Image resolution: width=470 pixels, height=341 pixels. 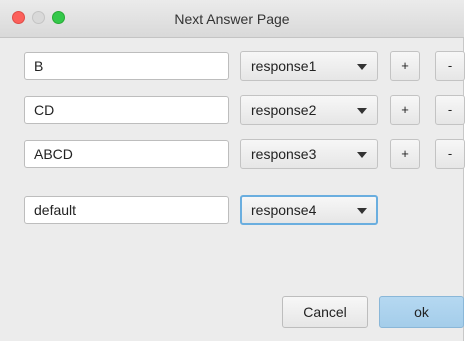 What do you see at coordinates (450, 66) in the screenshot?
I see `remove-row-button-1: -` at bounding box center [450, 66].